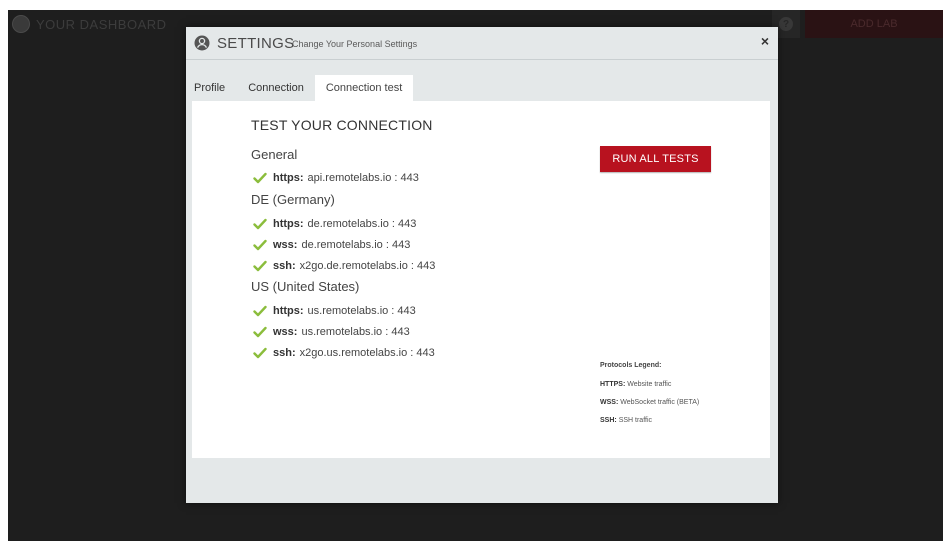 The height and width of the screenshot is (541, 943). What do you see at coordinates (305, 286) in the screenshot?
I see `group-united-states: US (United States)` at bounding box center [305, 286].